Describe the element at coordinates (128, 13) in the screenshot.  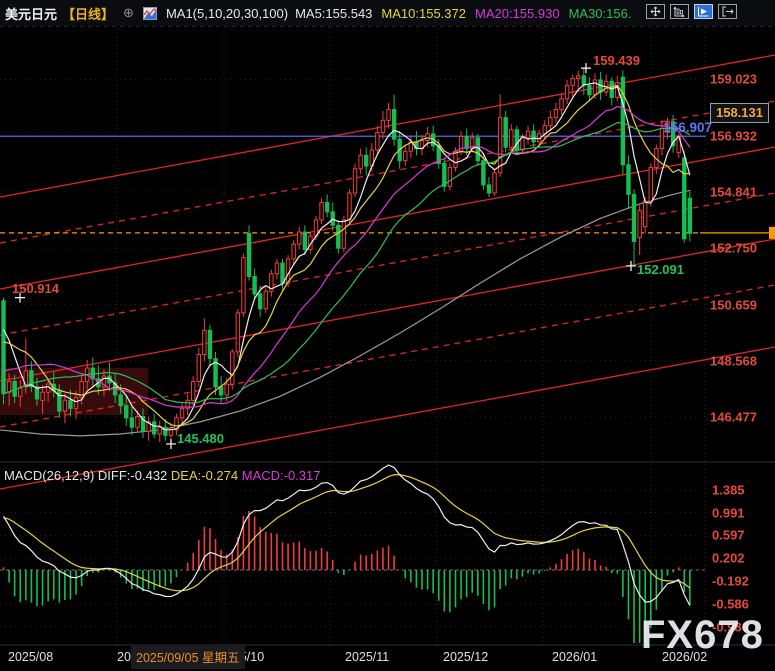
I see `link-plus-icon: ⊕` at that location.